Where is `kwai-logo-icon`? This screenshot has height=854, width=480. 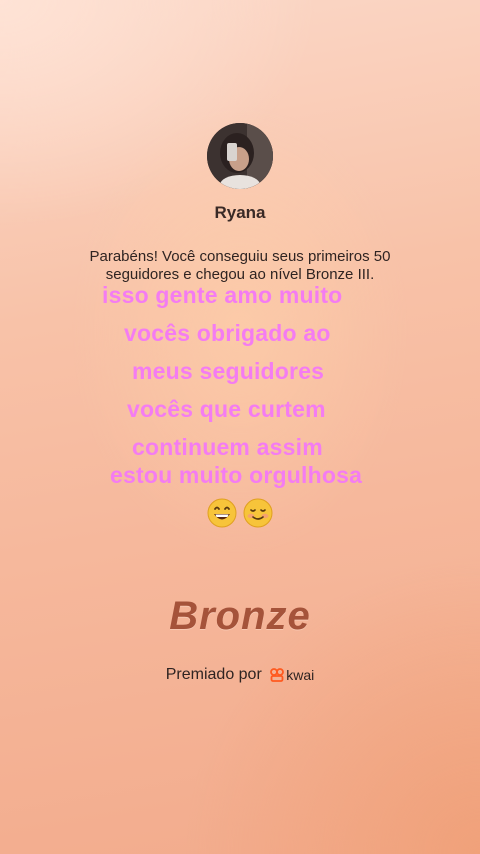 kwai-logo-icon is located at coordinates (277, 674).